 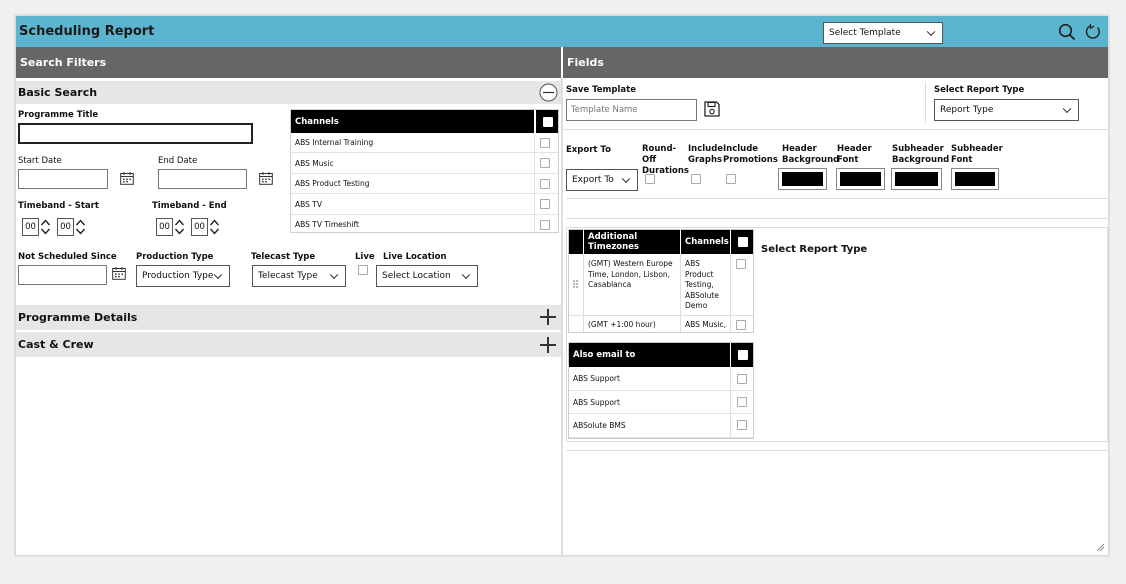 What do you see at coordinates (1067, 32) in the screenshot?
I see `search-icon` at bounding box center [1067, 32].